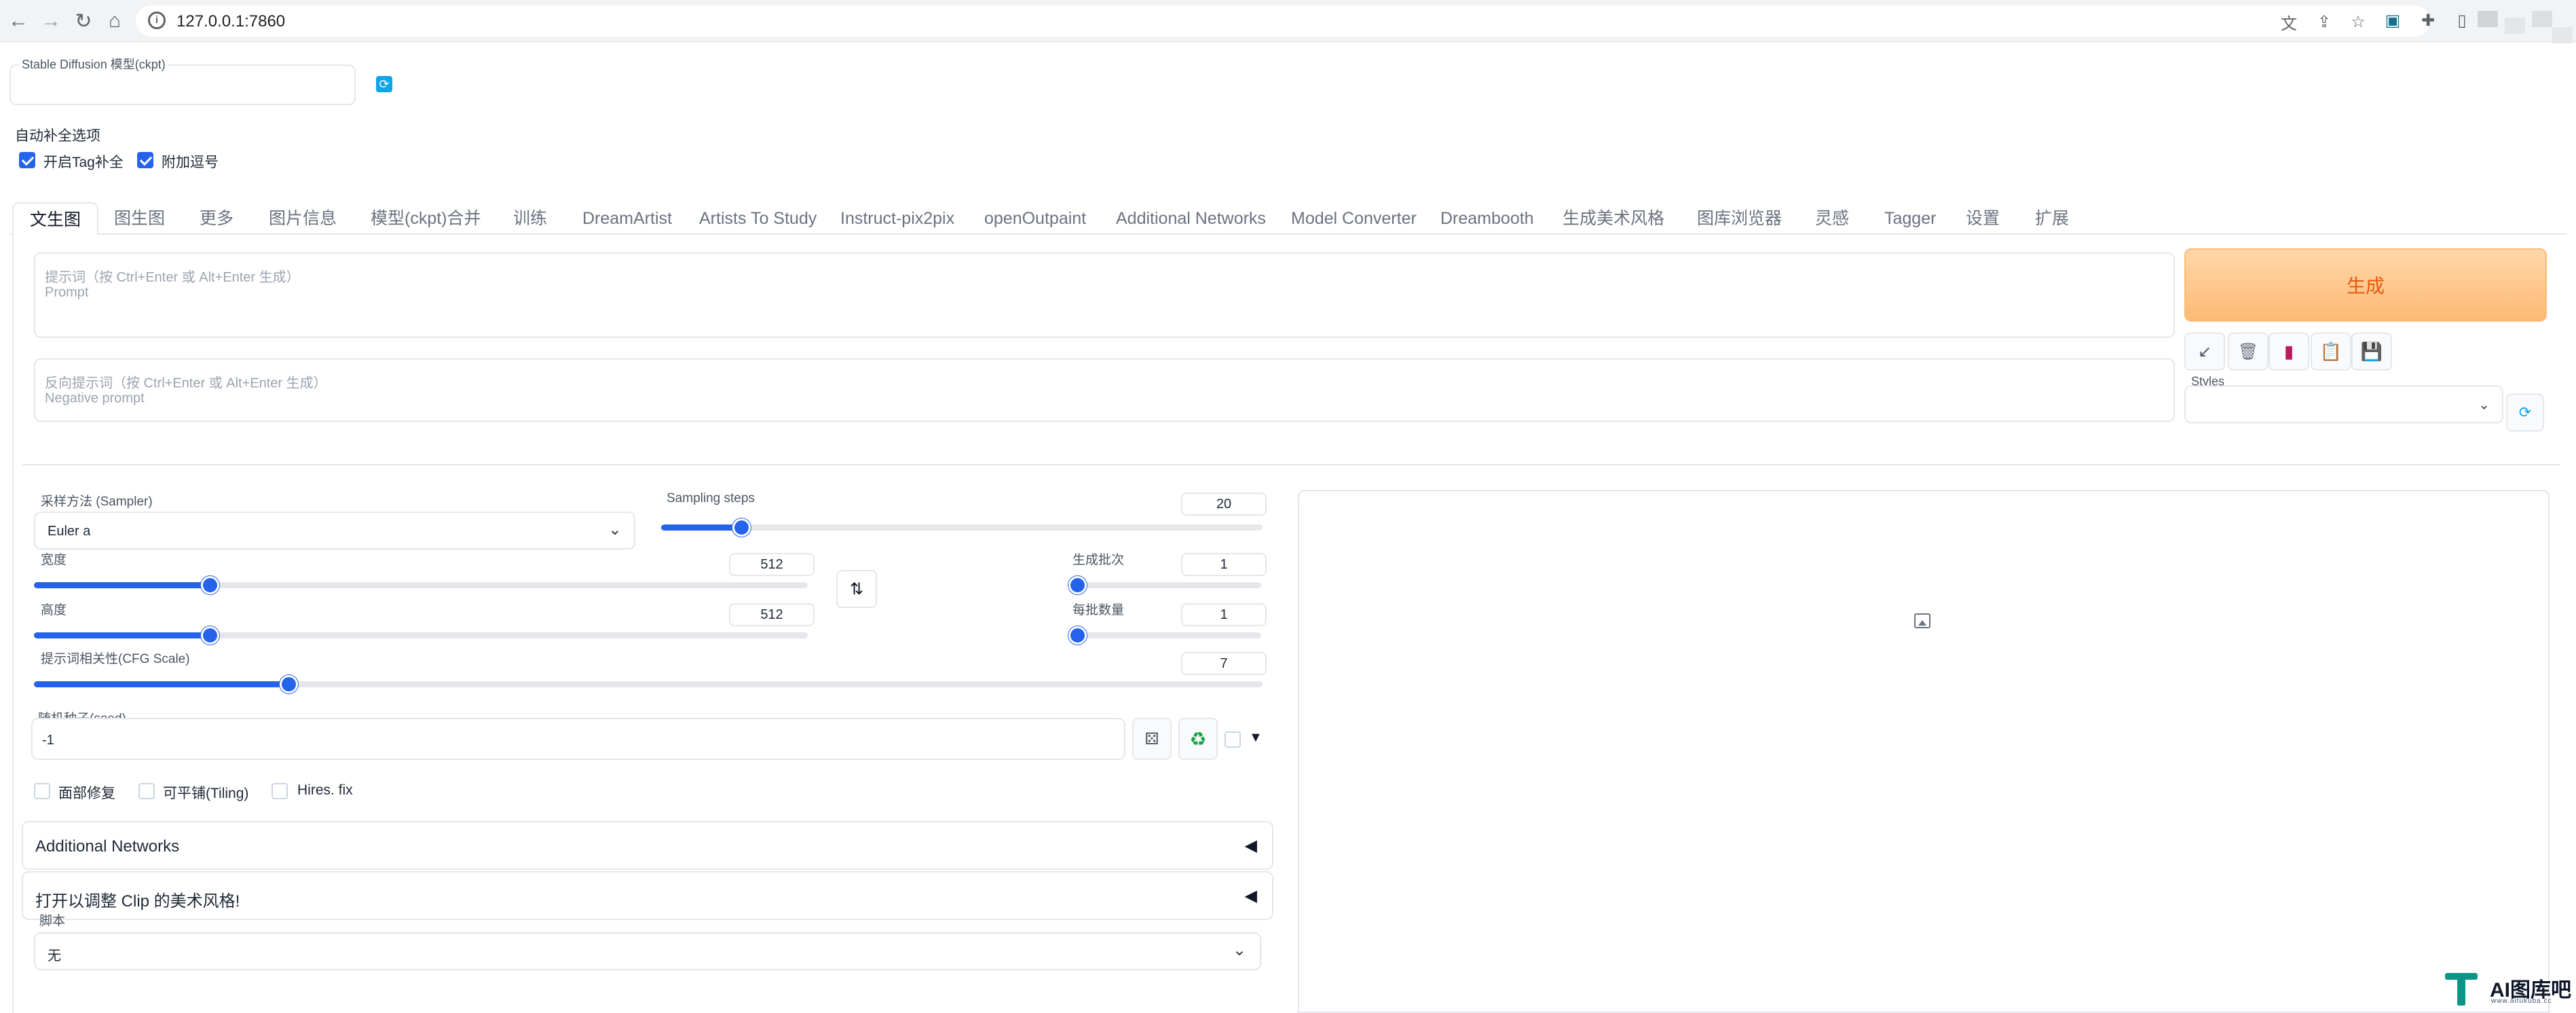  What do you see at coordinates (2325, 21) in the screenshot?
I see `share-icon: ⇪` at bounding box center [2325, 21].